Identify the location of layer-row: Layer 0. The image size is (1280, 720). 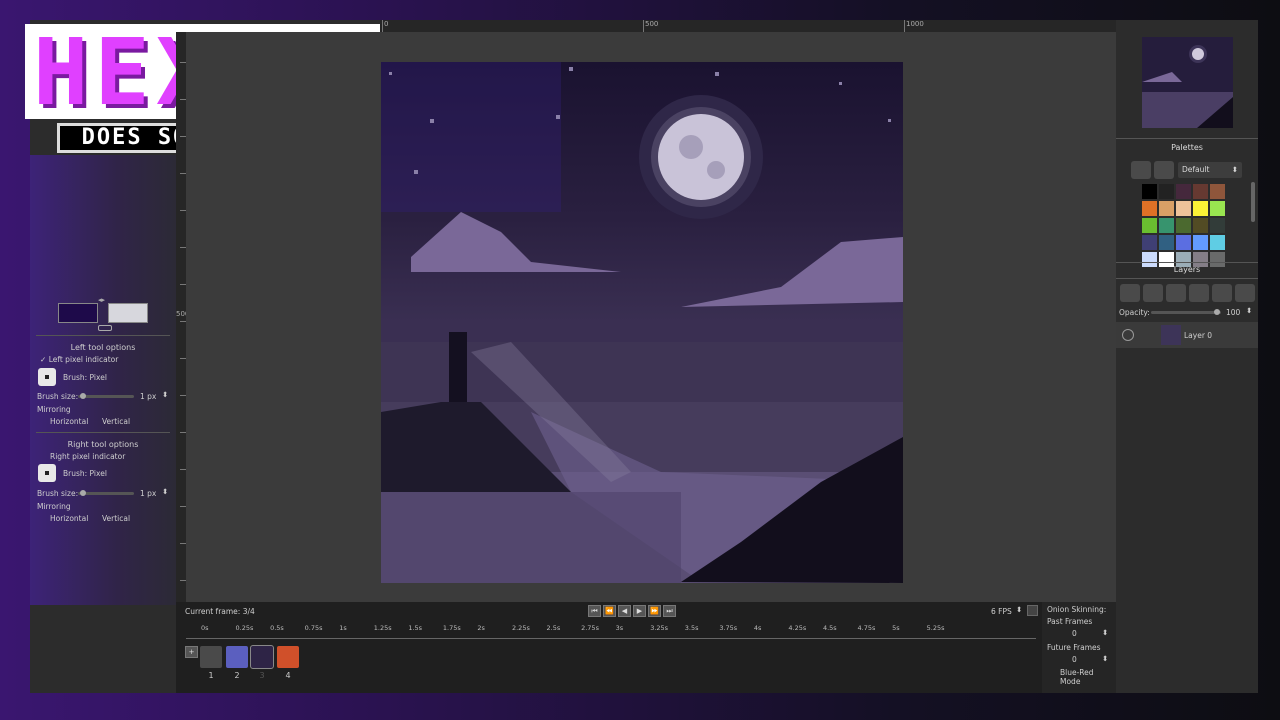
(1187, 335).